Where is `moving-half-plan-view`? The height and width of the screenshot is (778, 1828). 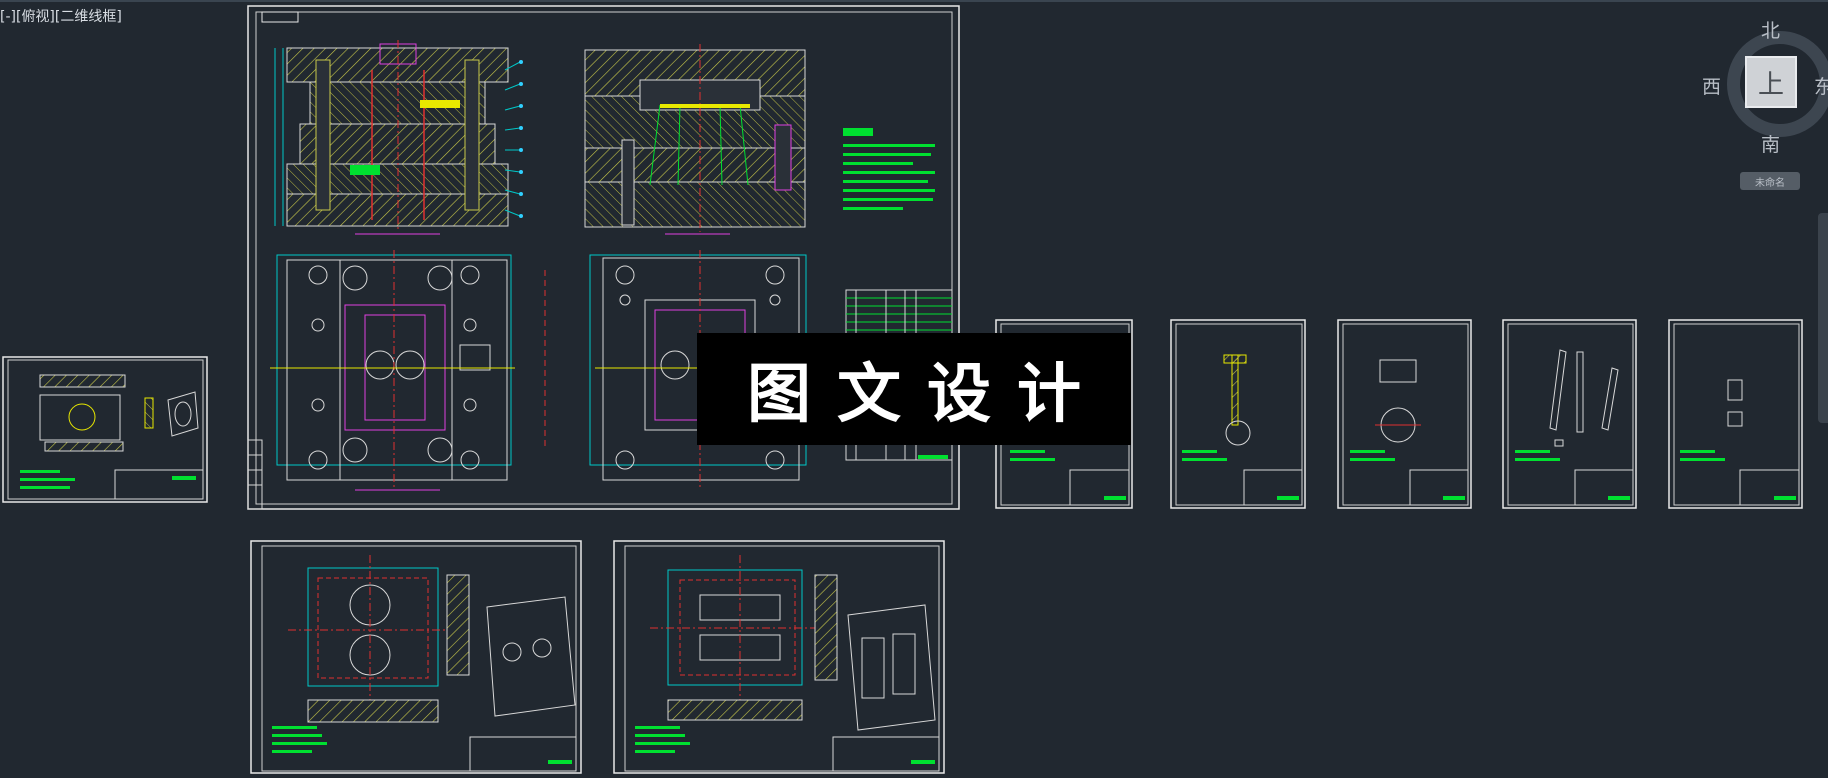 moving-half-plan-view is located at coordinates (408, 370).